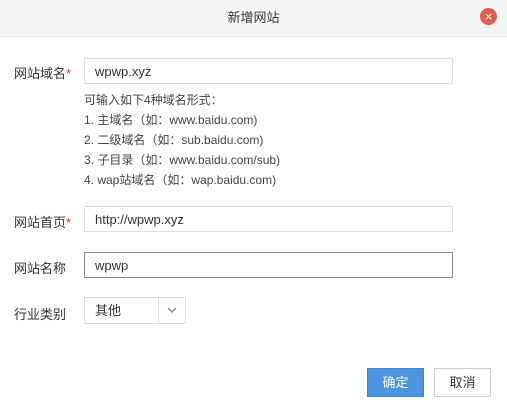 Image resolution: width=507 pixels, height=410 pixels. What do you see at coordinates (268, 71) in the screenshot?
I see `domain-input` at bounding box center [268, 71].